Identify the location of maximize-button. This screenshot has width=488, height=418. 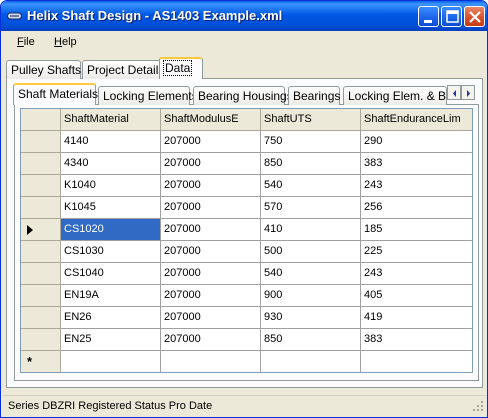
(451, 16).